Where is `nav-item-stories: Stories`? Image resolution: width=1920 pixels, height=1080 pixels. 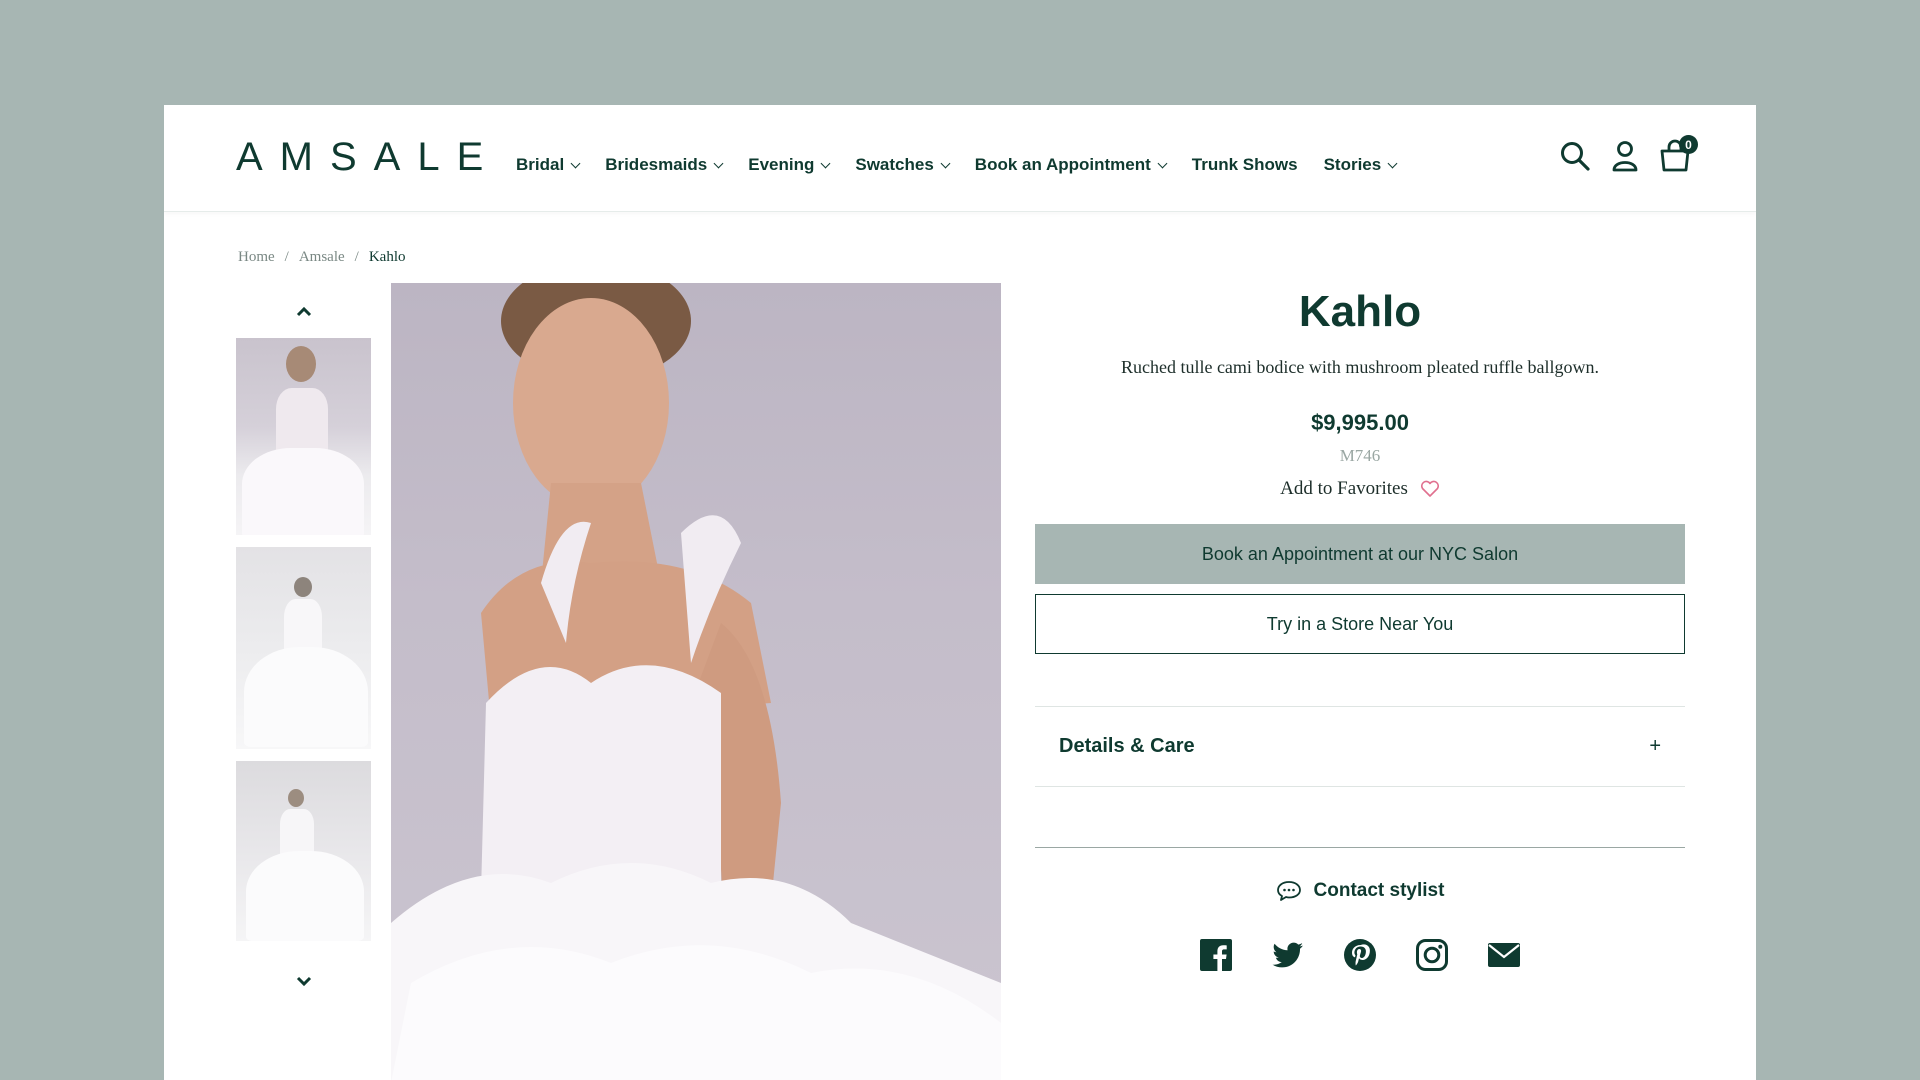 nav-item-stories: Stories is located at coordinates (1360, 165).